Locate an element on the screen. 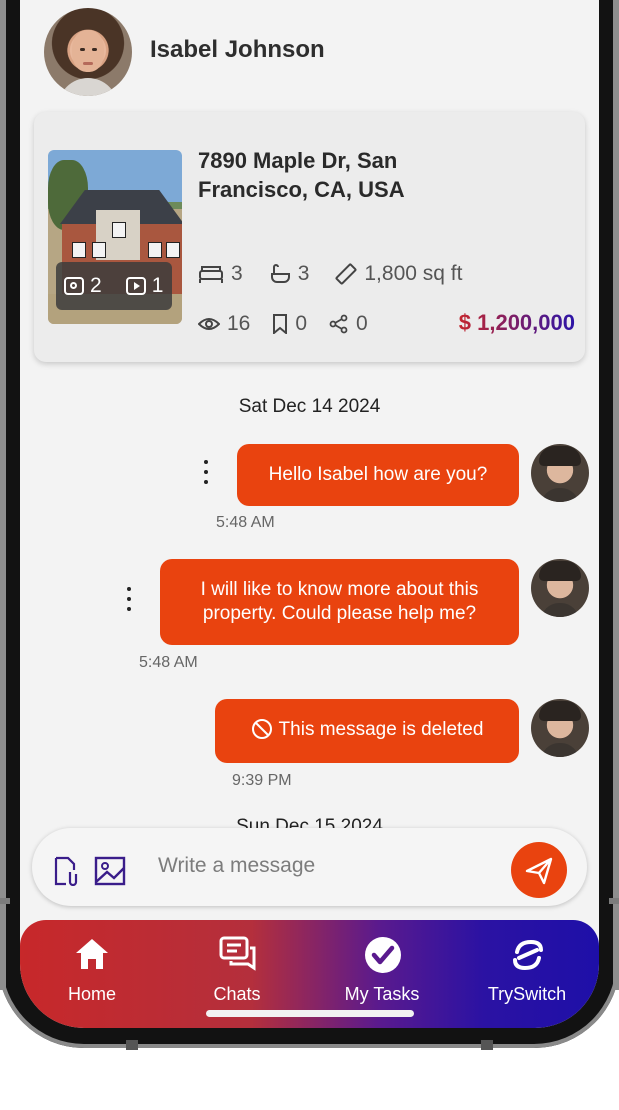 The height and width of the screenshot is (1110, 619). property-photo: 2 1 is located at coordinates (115, 237).